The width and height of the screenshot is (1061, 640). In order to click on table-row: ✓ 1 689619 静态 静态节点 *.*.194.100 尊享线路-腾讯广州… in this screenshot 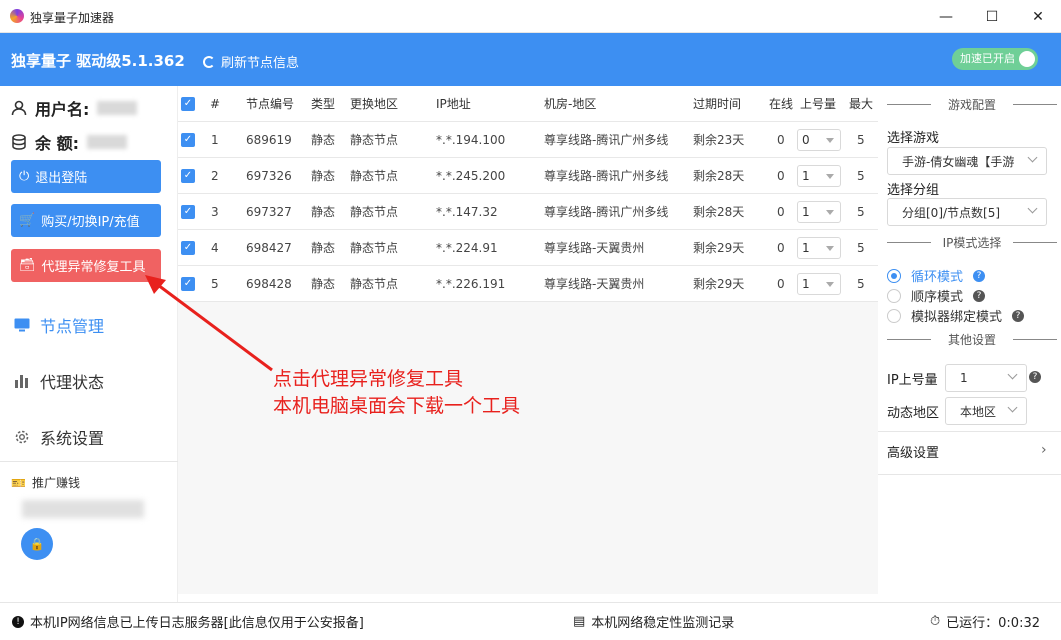, I will do `click(528, 140)`.